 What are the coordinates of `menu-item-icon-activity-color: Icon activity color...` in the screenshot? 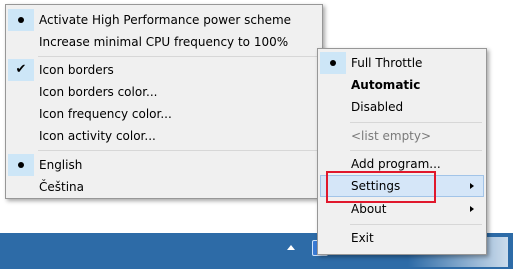 It's located at (164, 136).